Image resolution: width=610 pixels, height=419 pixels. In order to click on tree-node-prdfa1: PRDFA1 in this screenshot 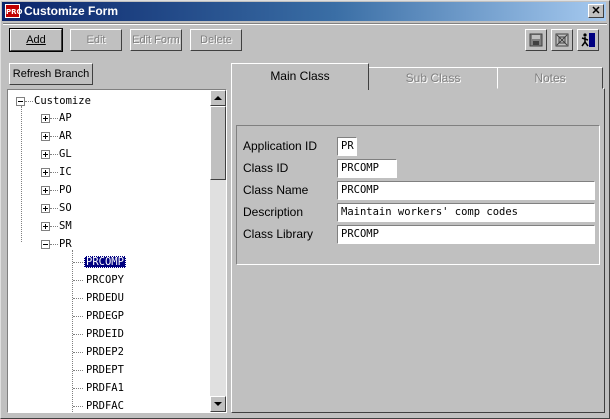, I will do `click(105, 388)`.